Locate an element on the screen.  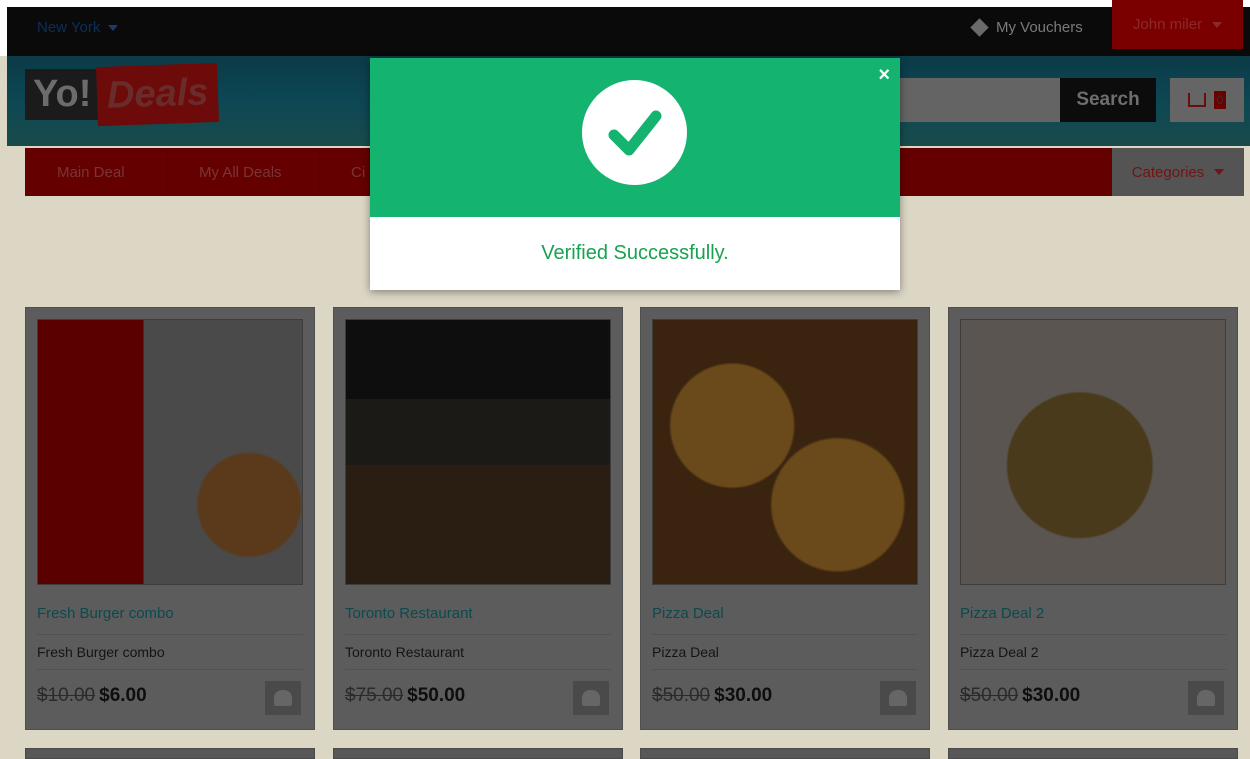
search-button: Search is located at coordinates (1108, 100).